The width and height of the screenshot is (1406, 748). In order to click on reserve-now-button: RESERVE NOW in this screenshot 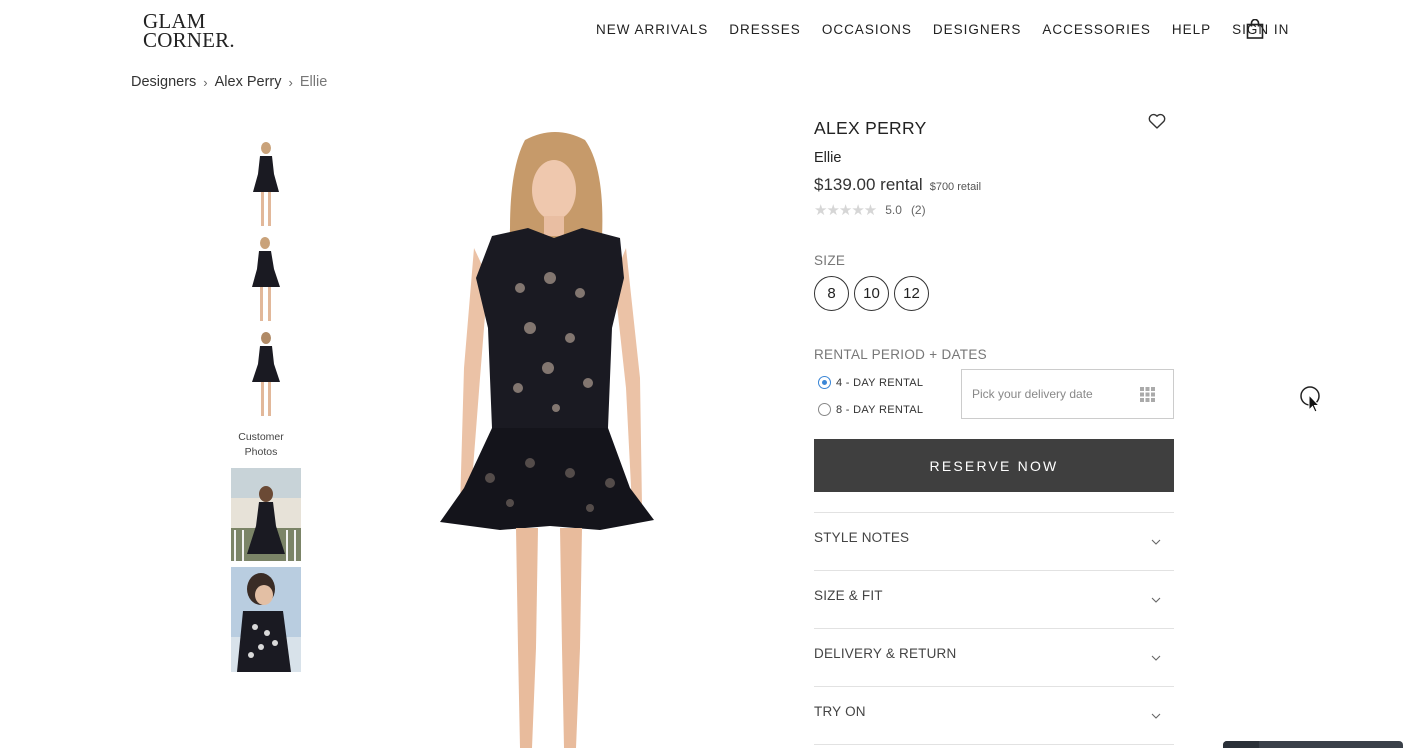, I will do `click(994, 465)`.